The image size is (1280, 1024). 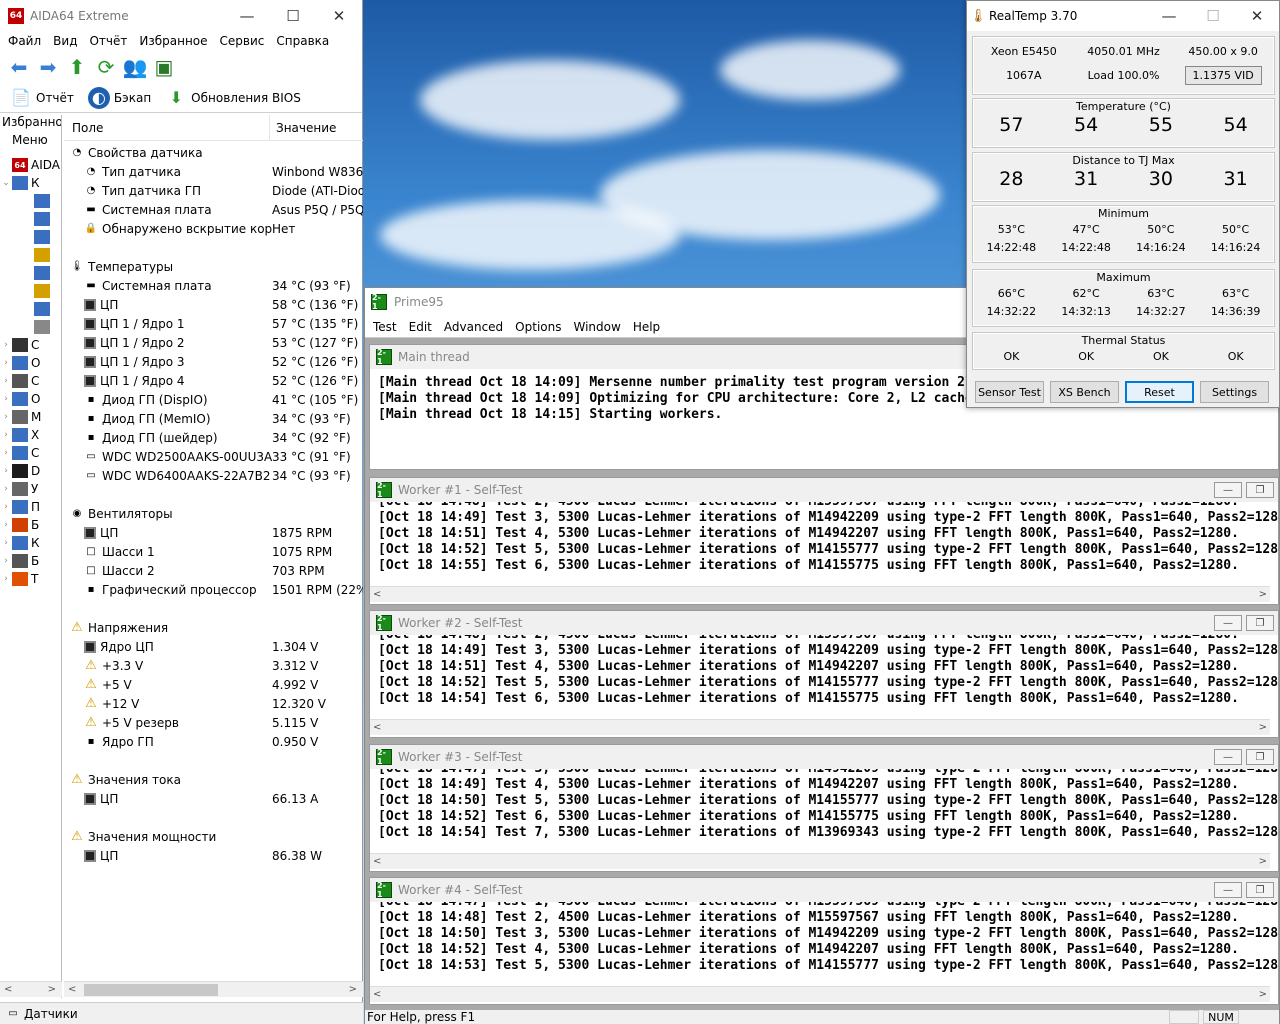 What do you see at coordinates (1009, 392) in the screenshot?
I see `sensor-test-button: Sensor Test` at bounding box center [1009, 392].